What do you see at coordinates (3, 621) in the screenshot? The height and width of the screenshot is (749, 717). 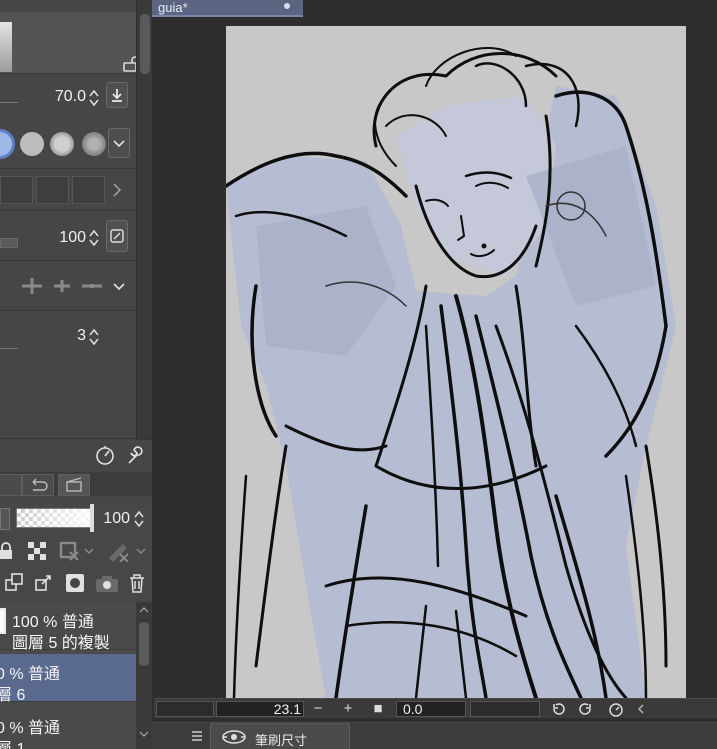 I see `layer-thumbnail` at bounding box center [3, 621].